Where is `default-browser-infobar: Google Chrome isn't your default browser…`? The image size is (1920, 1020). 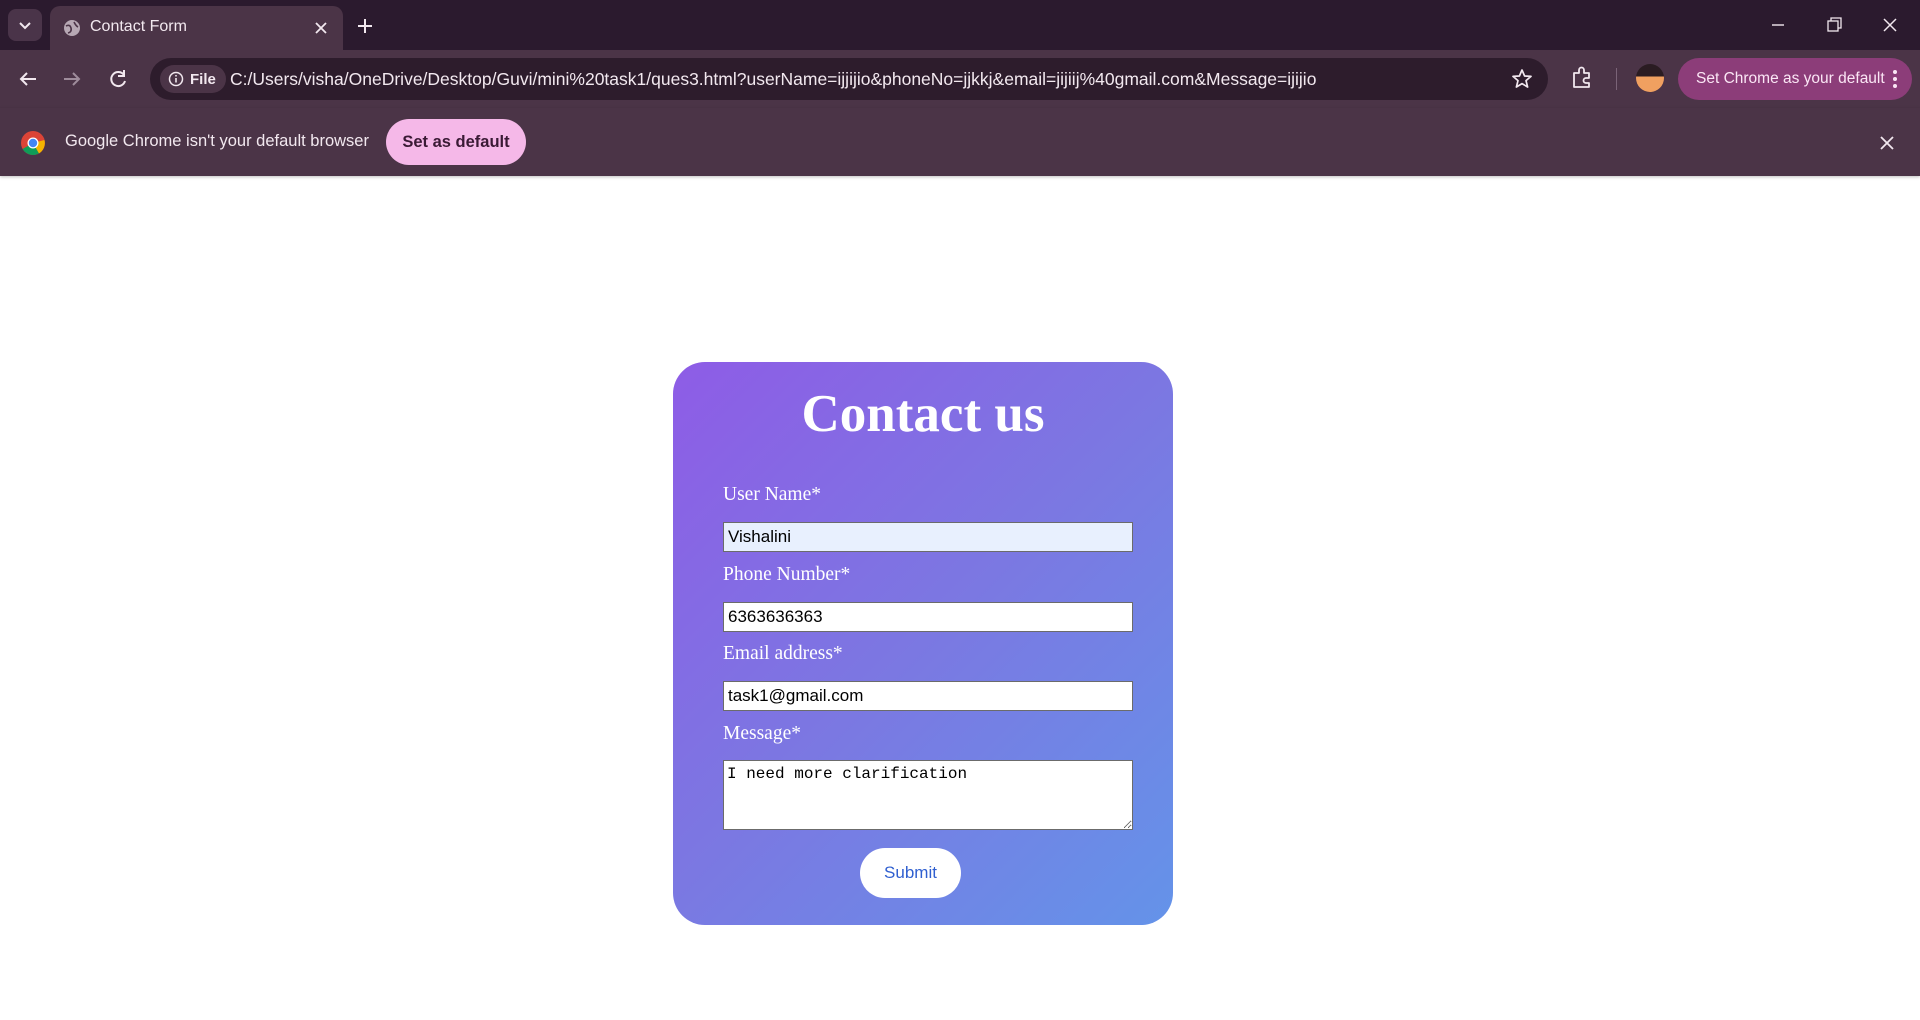
default-browser-infobar: Google Chrome isn't your default browser… is located at coordinates (960, 142).